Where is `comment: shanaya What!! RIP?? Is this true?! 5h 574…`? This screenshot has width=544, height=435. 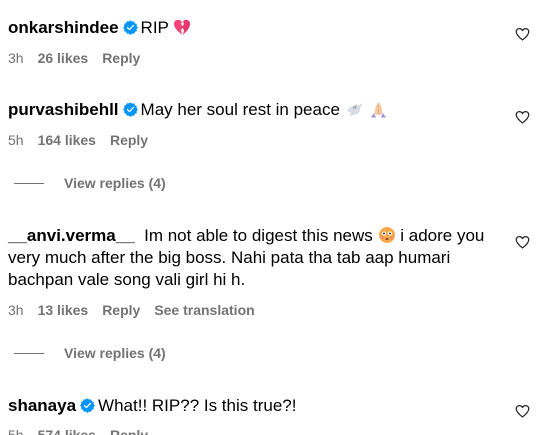
comment: shanaya What!! RIP?? Is this true?! 5h 574… is located at coordinates (276, 415).